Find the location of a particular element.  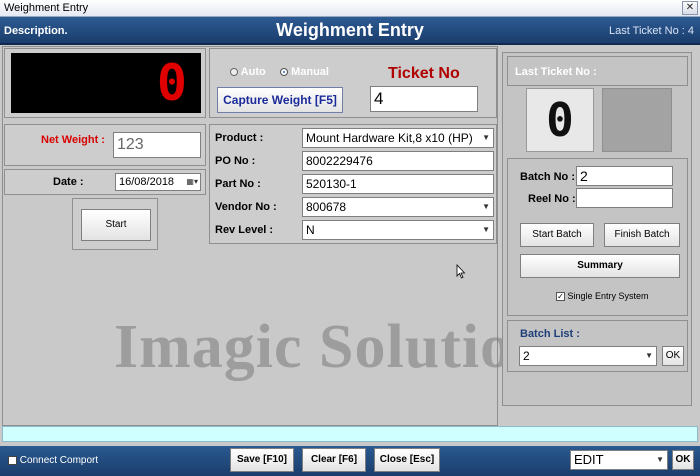

batch-list-select: 2 ▼ is located at coordinates (588, 356).